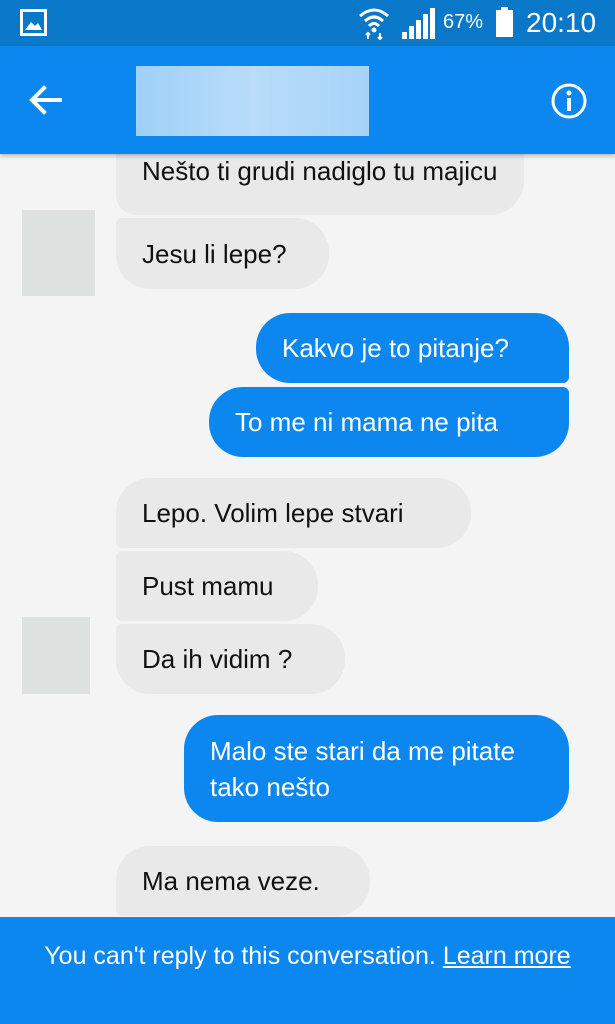  Describe the element at coordinates (46, 100) in the screenshot. I see `arrow-left-icon` at that location.